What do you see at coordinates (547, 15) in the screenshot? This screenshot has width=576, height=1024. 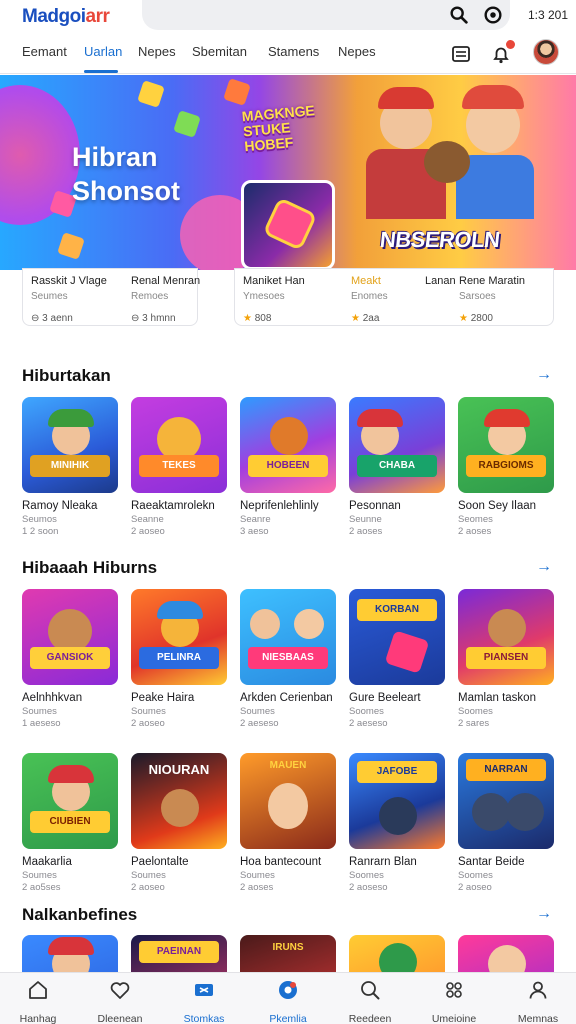 I see `status-clock: 1:3 201` at bounding box center [547, 15].